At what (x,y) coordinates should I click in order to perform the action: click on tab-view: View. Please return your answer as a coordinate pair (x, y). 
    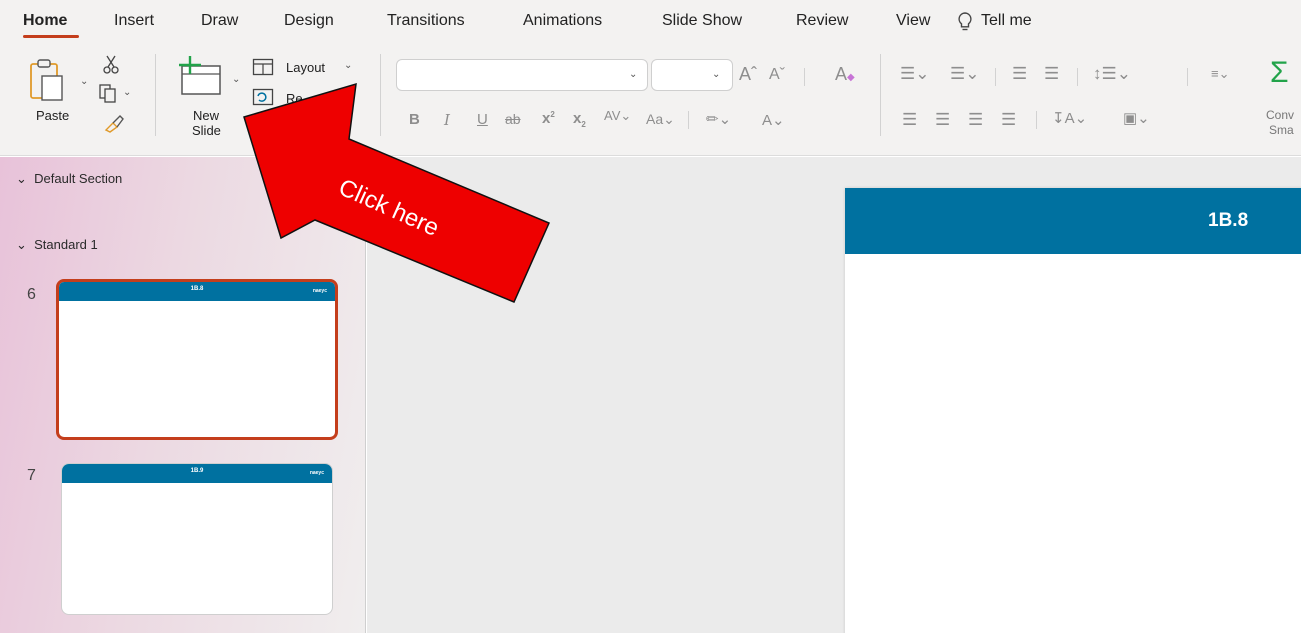
    Looking at the image, I should click on (913, 21).